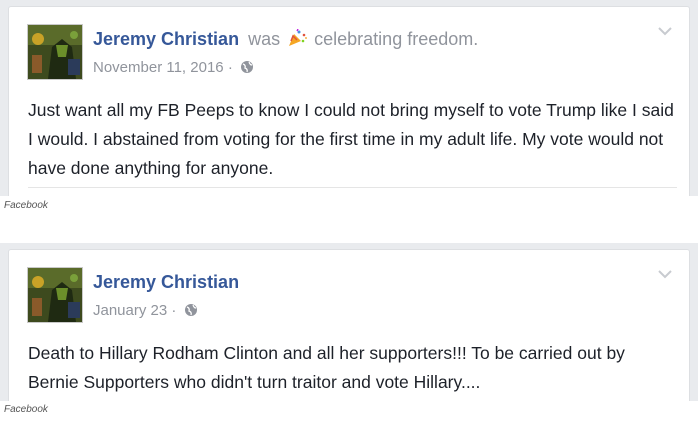 The image size is (698, 430). I want to click on divider, so click(352, 187).